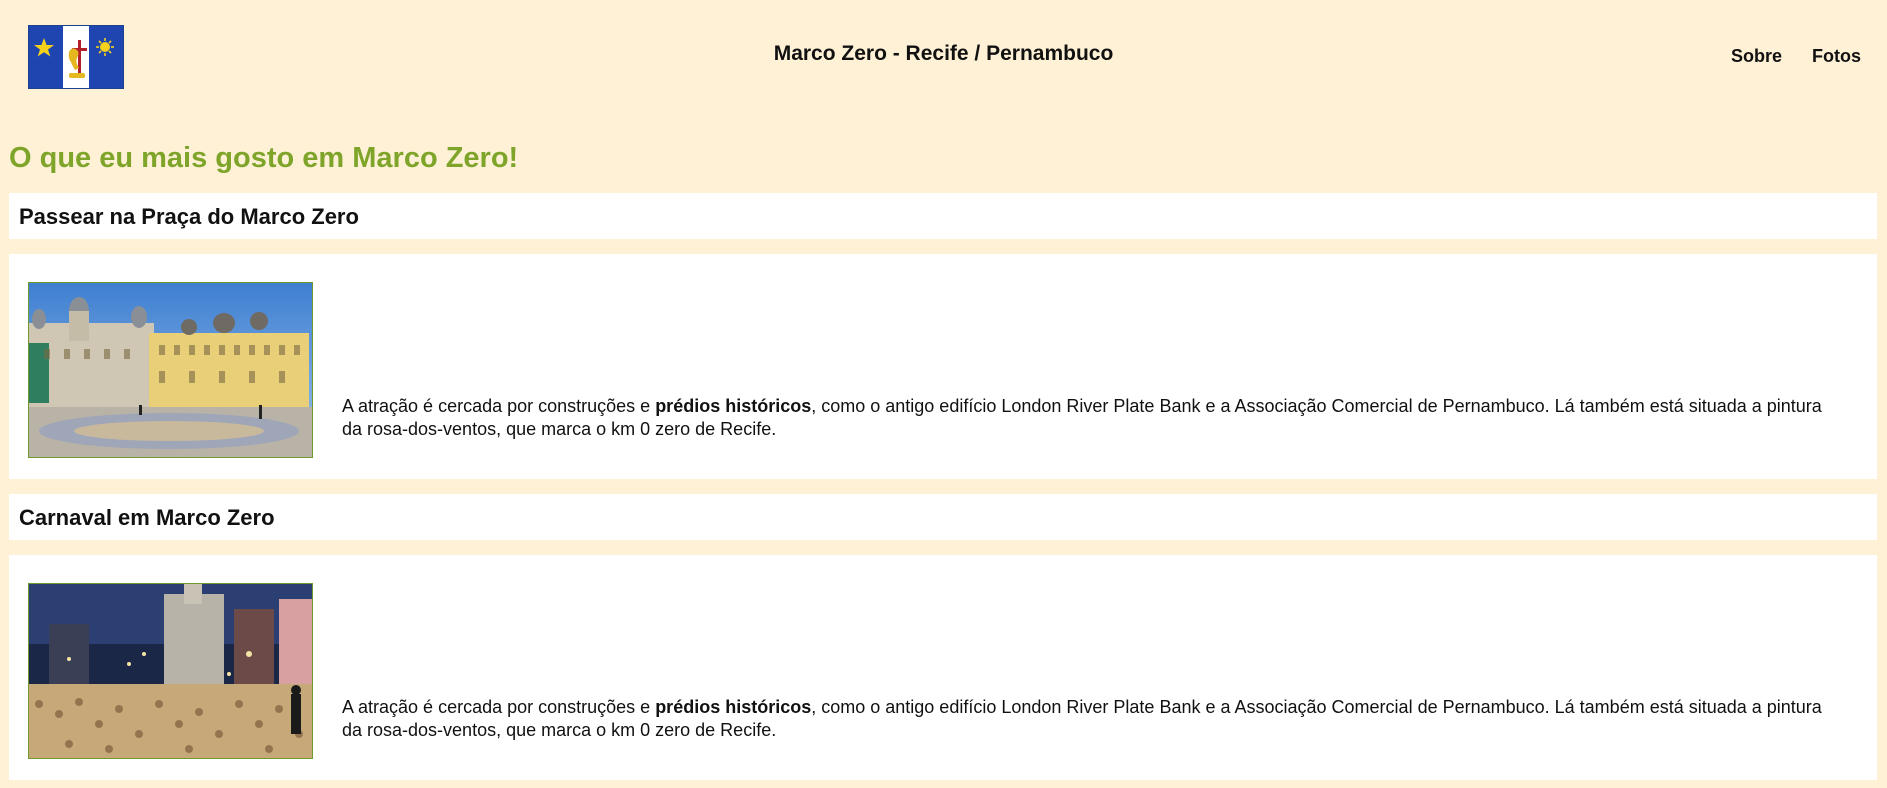 The image size is (1887, 788). What do you see at coordinates (943, 517) in the screenshot?
I see `section-title-carnaval: Carnaval em Marco Zero` at bounding box center [943, 517].